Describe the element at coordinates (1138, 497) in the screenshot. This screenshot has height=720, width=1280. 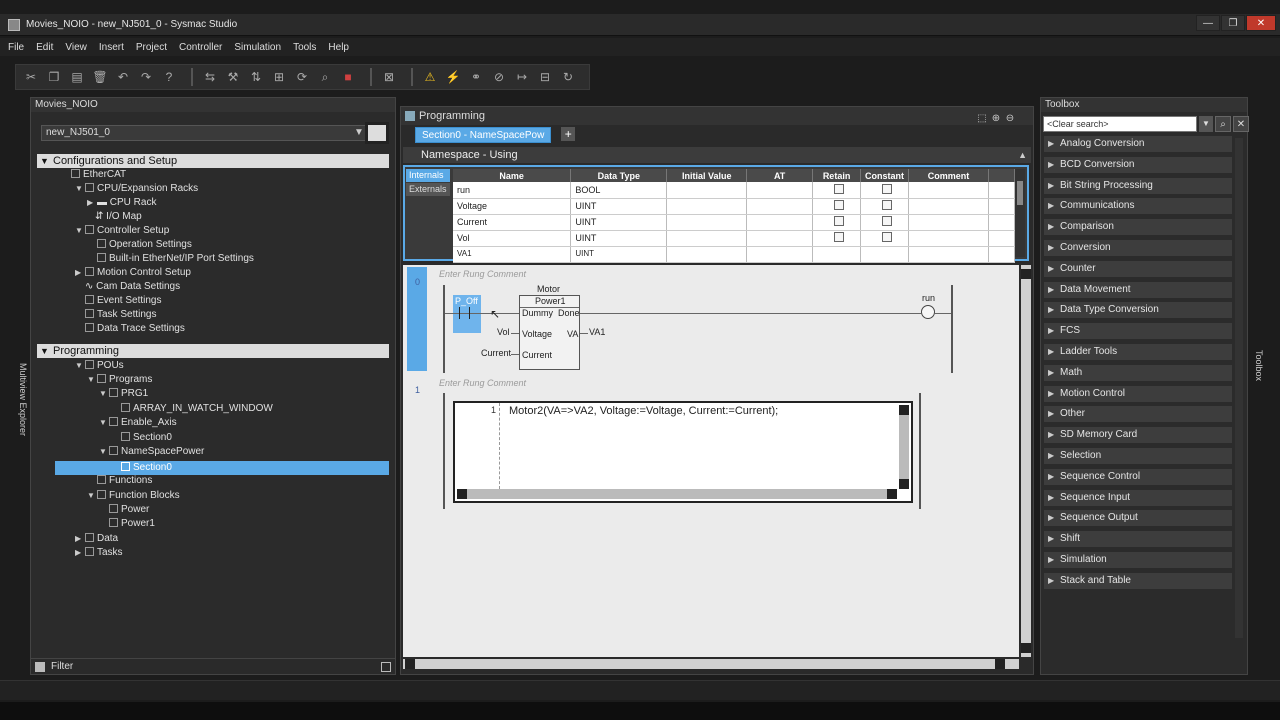
I see `toolbox-item-sequence-input: ▶ Sequence Input` at that location.